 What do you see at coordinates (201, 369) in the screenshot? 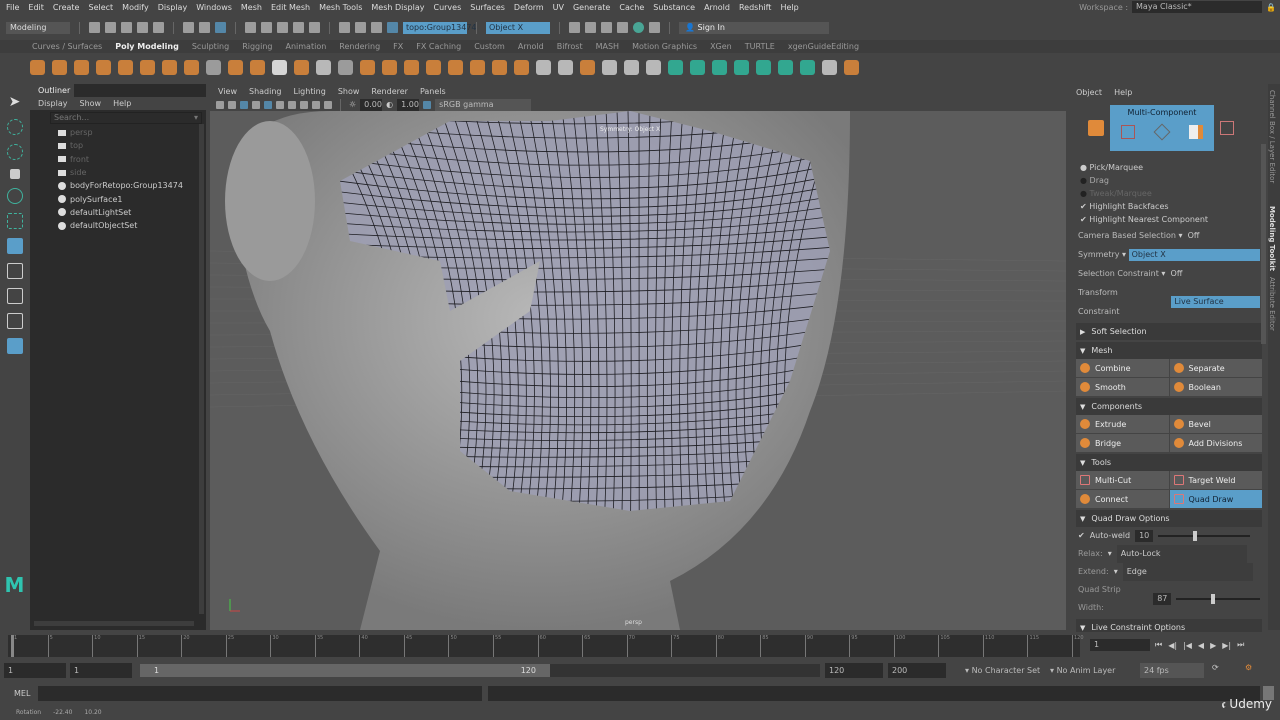
I see `outliner-scrollbar` at bounding box center [201, 369].